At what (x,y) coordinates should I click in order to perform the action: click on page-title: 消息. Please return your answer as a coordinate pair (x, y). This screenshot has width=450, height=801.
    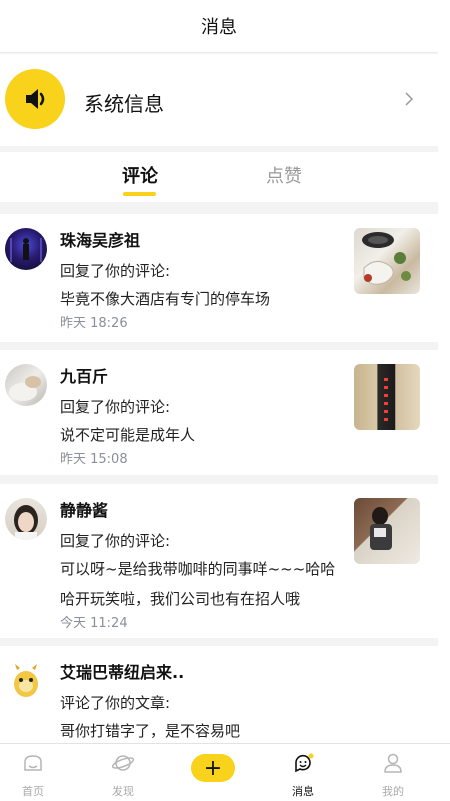
    Looking at the image, I should click on (219, 27).